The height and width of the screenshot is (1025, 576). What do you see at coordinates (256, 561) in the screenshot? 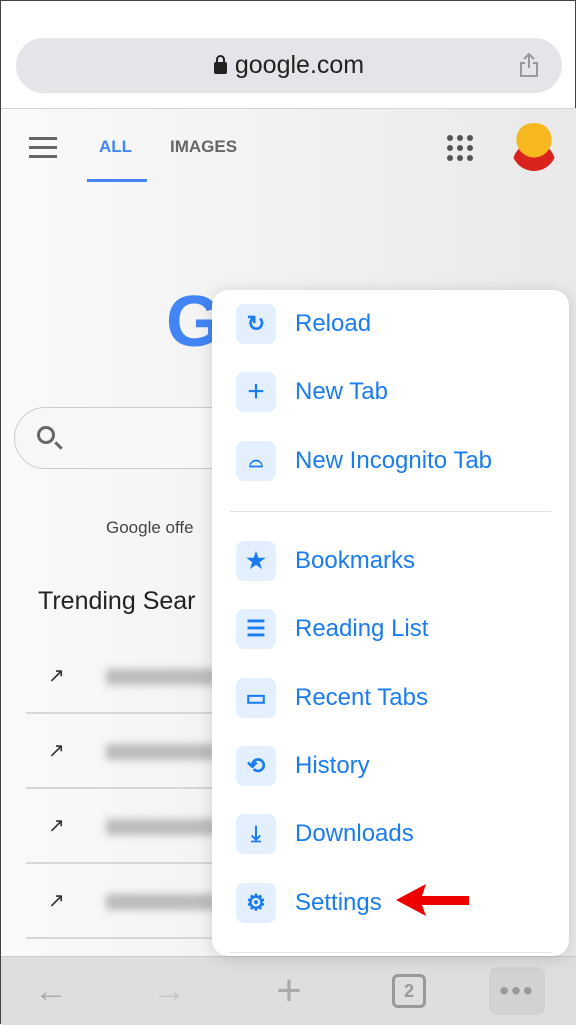
I see `star-icon: ★` at bounding box center [256, 561].